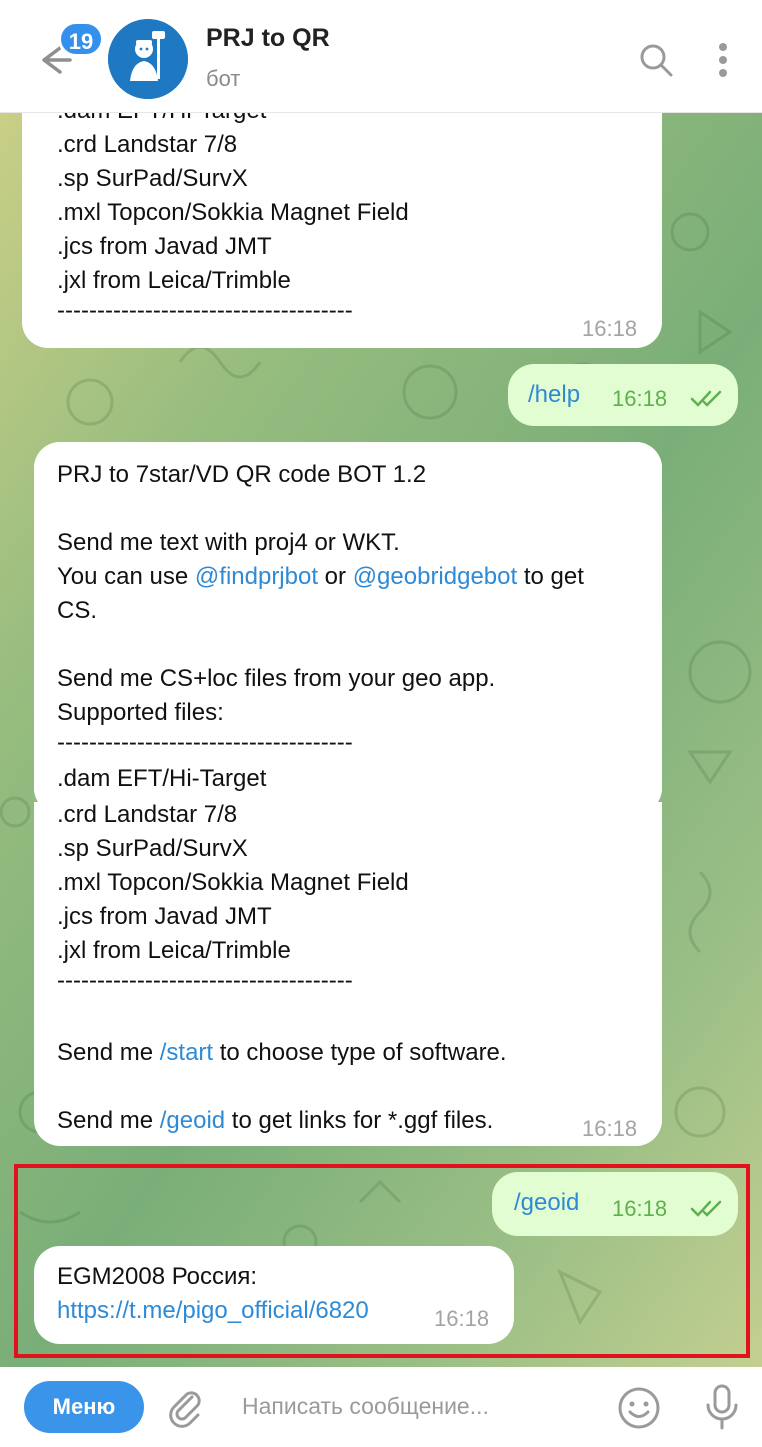  I want to click on bot-avatar, so click(148, 59).